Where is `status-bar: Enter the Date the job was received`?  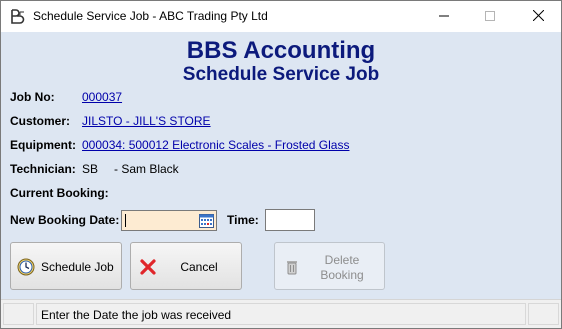 status-bar: Enter the Date the job was received is located at coordinates (281, 313).